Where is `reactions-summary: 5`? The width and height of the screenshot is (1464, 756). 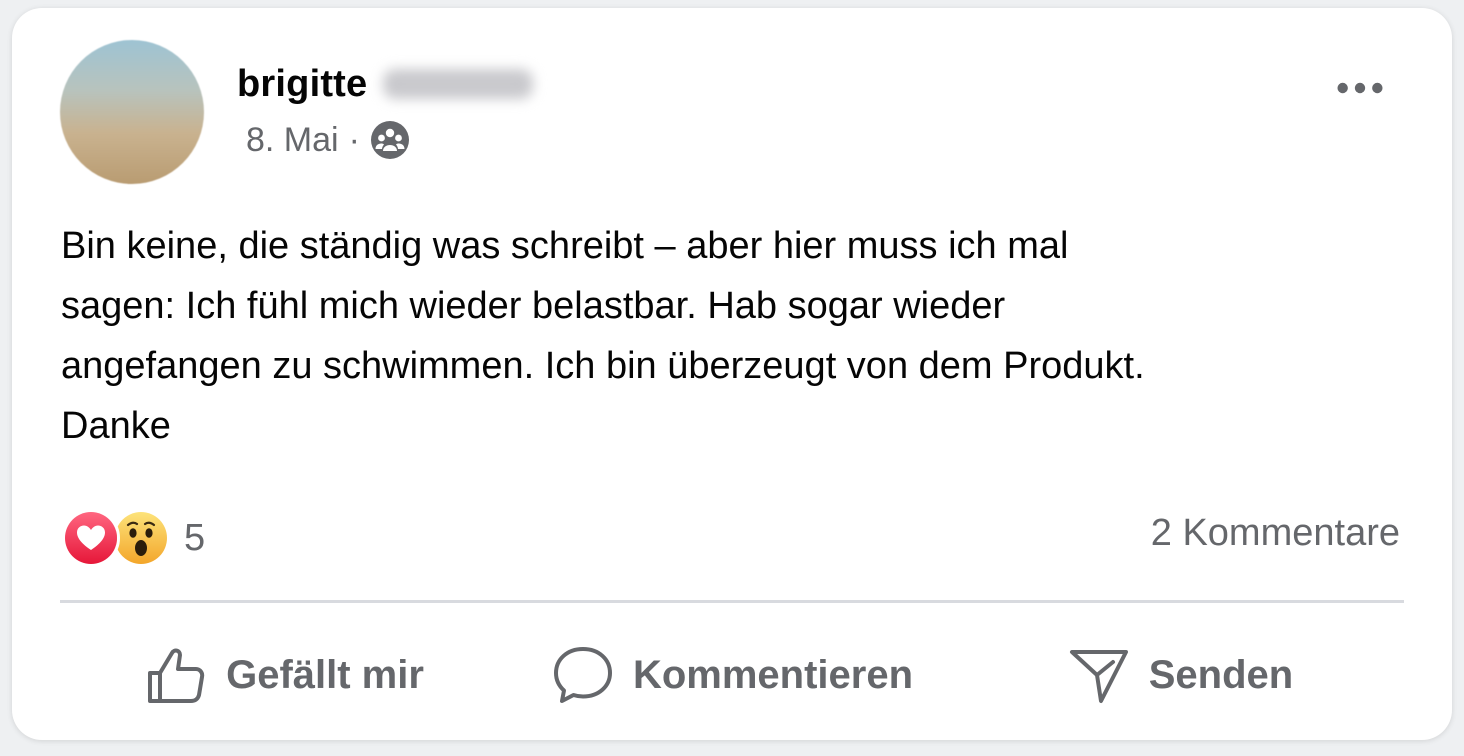 reactions-summary: 5 is located at coordinates (133, 538).